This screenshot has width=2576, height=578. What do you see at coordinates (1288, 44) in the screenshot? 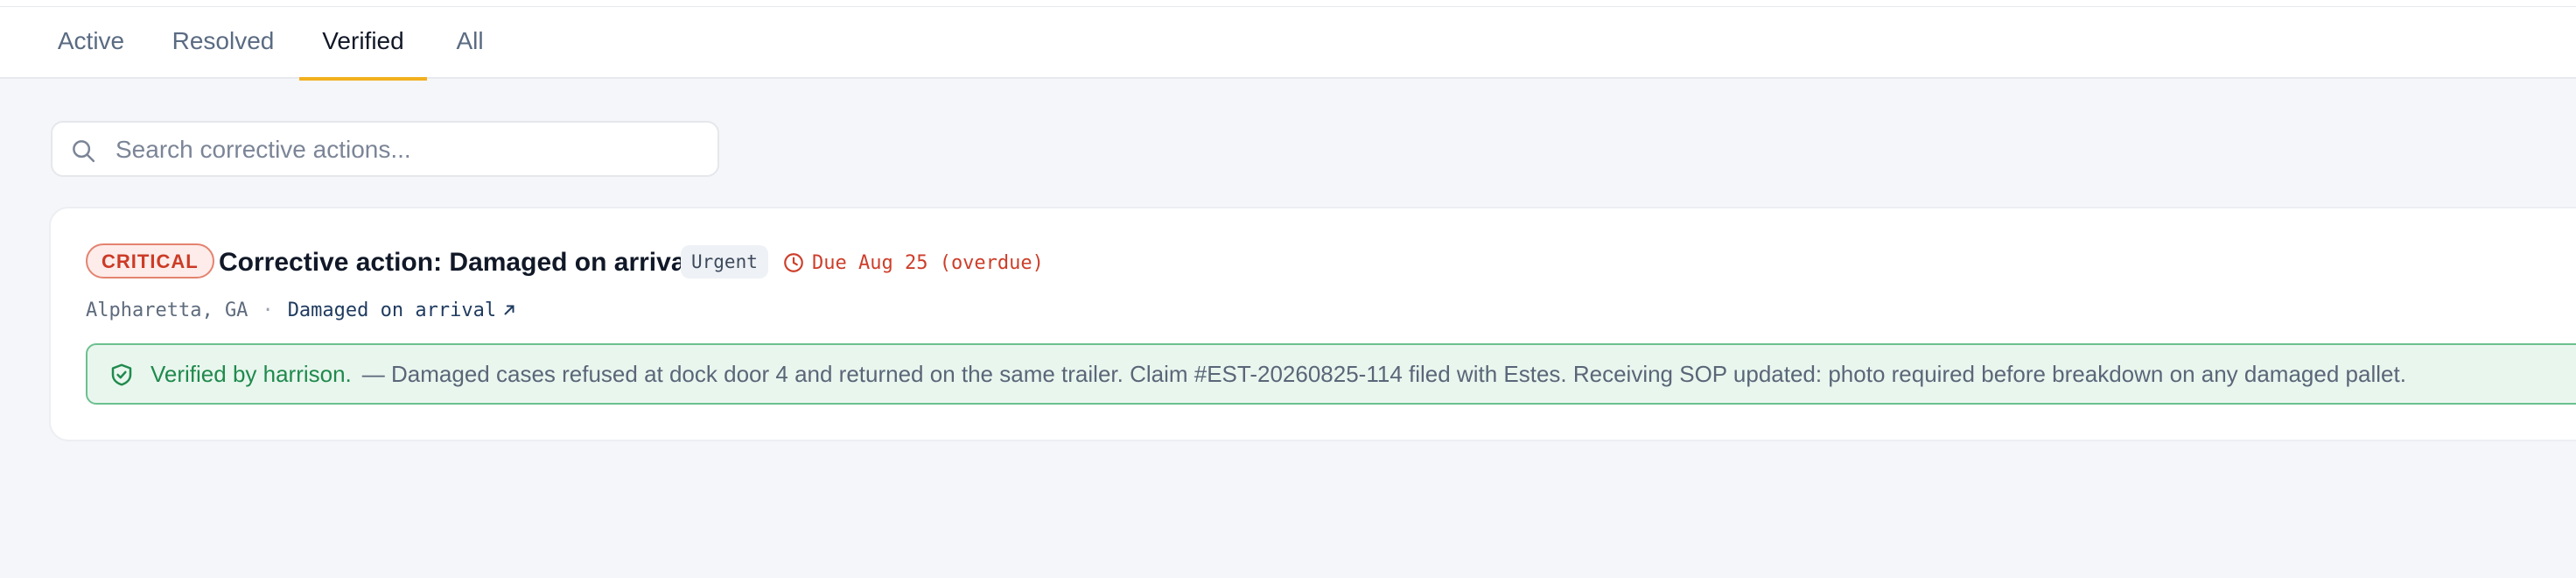
I see `tab-bar: Active Resolved Verified All` at bounding box center [1288, 44].